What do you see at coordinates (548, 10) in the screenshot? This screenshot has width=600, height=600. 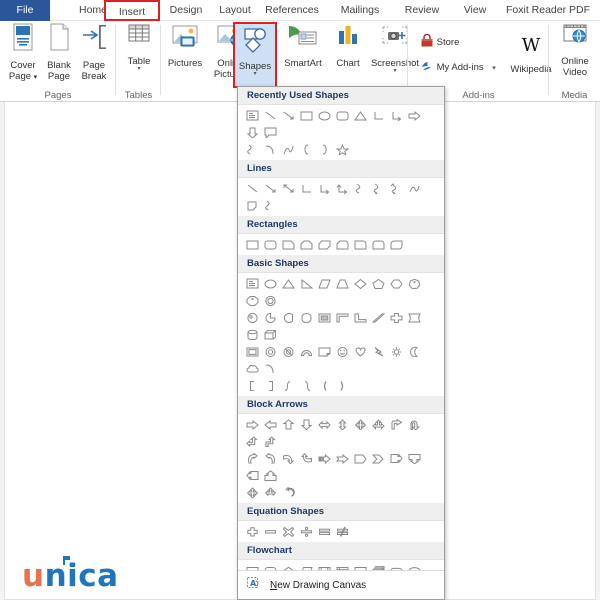 I see `tab-foxit-reader-pdf: Foxit Reader PDF` at bounding box center [548, 10].